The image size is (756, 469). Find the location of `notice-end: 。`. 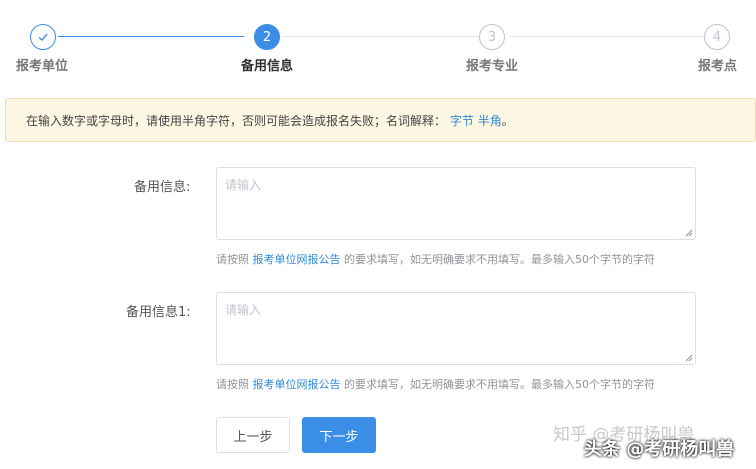

notice-end: 。 is located at coordinates (507, 121).